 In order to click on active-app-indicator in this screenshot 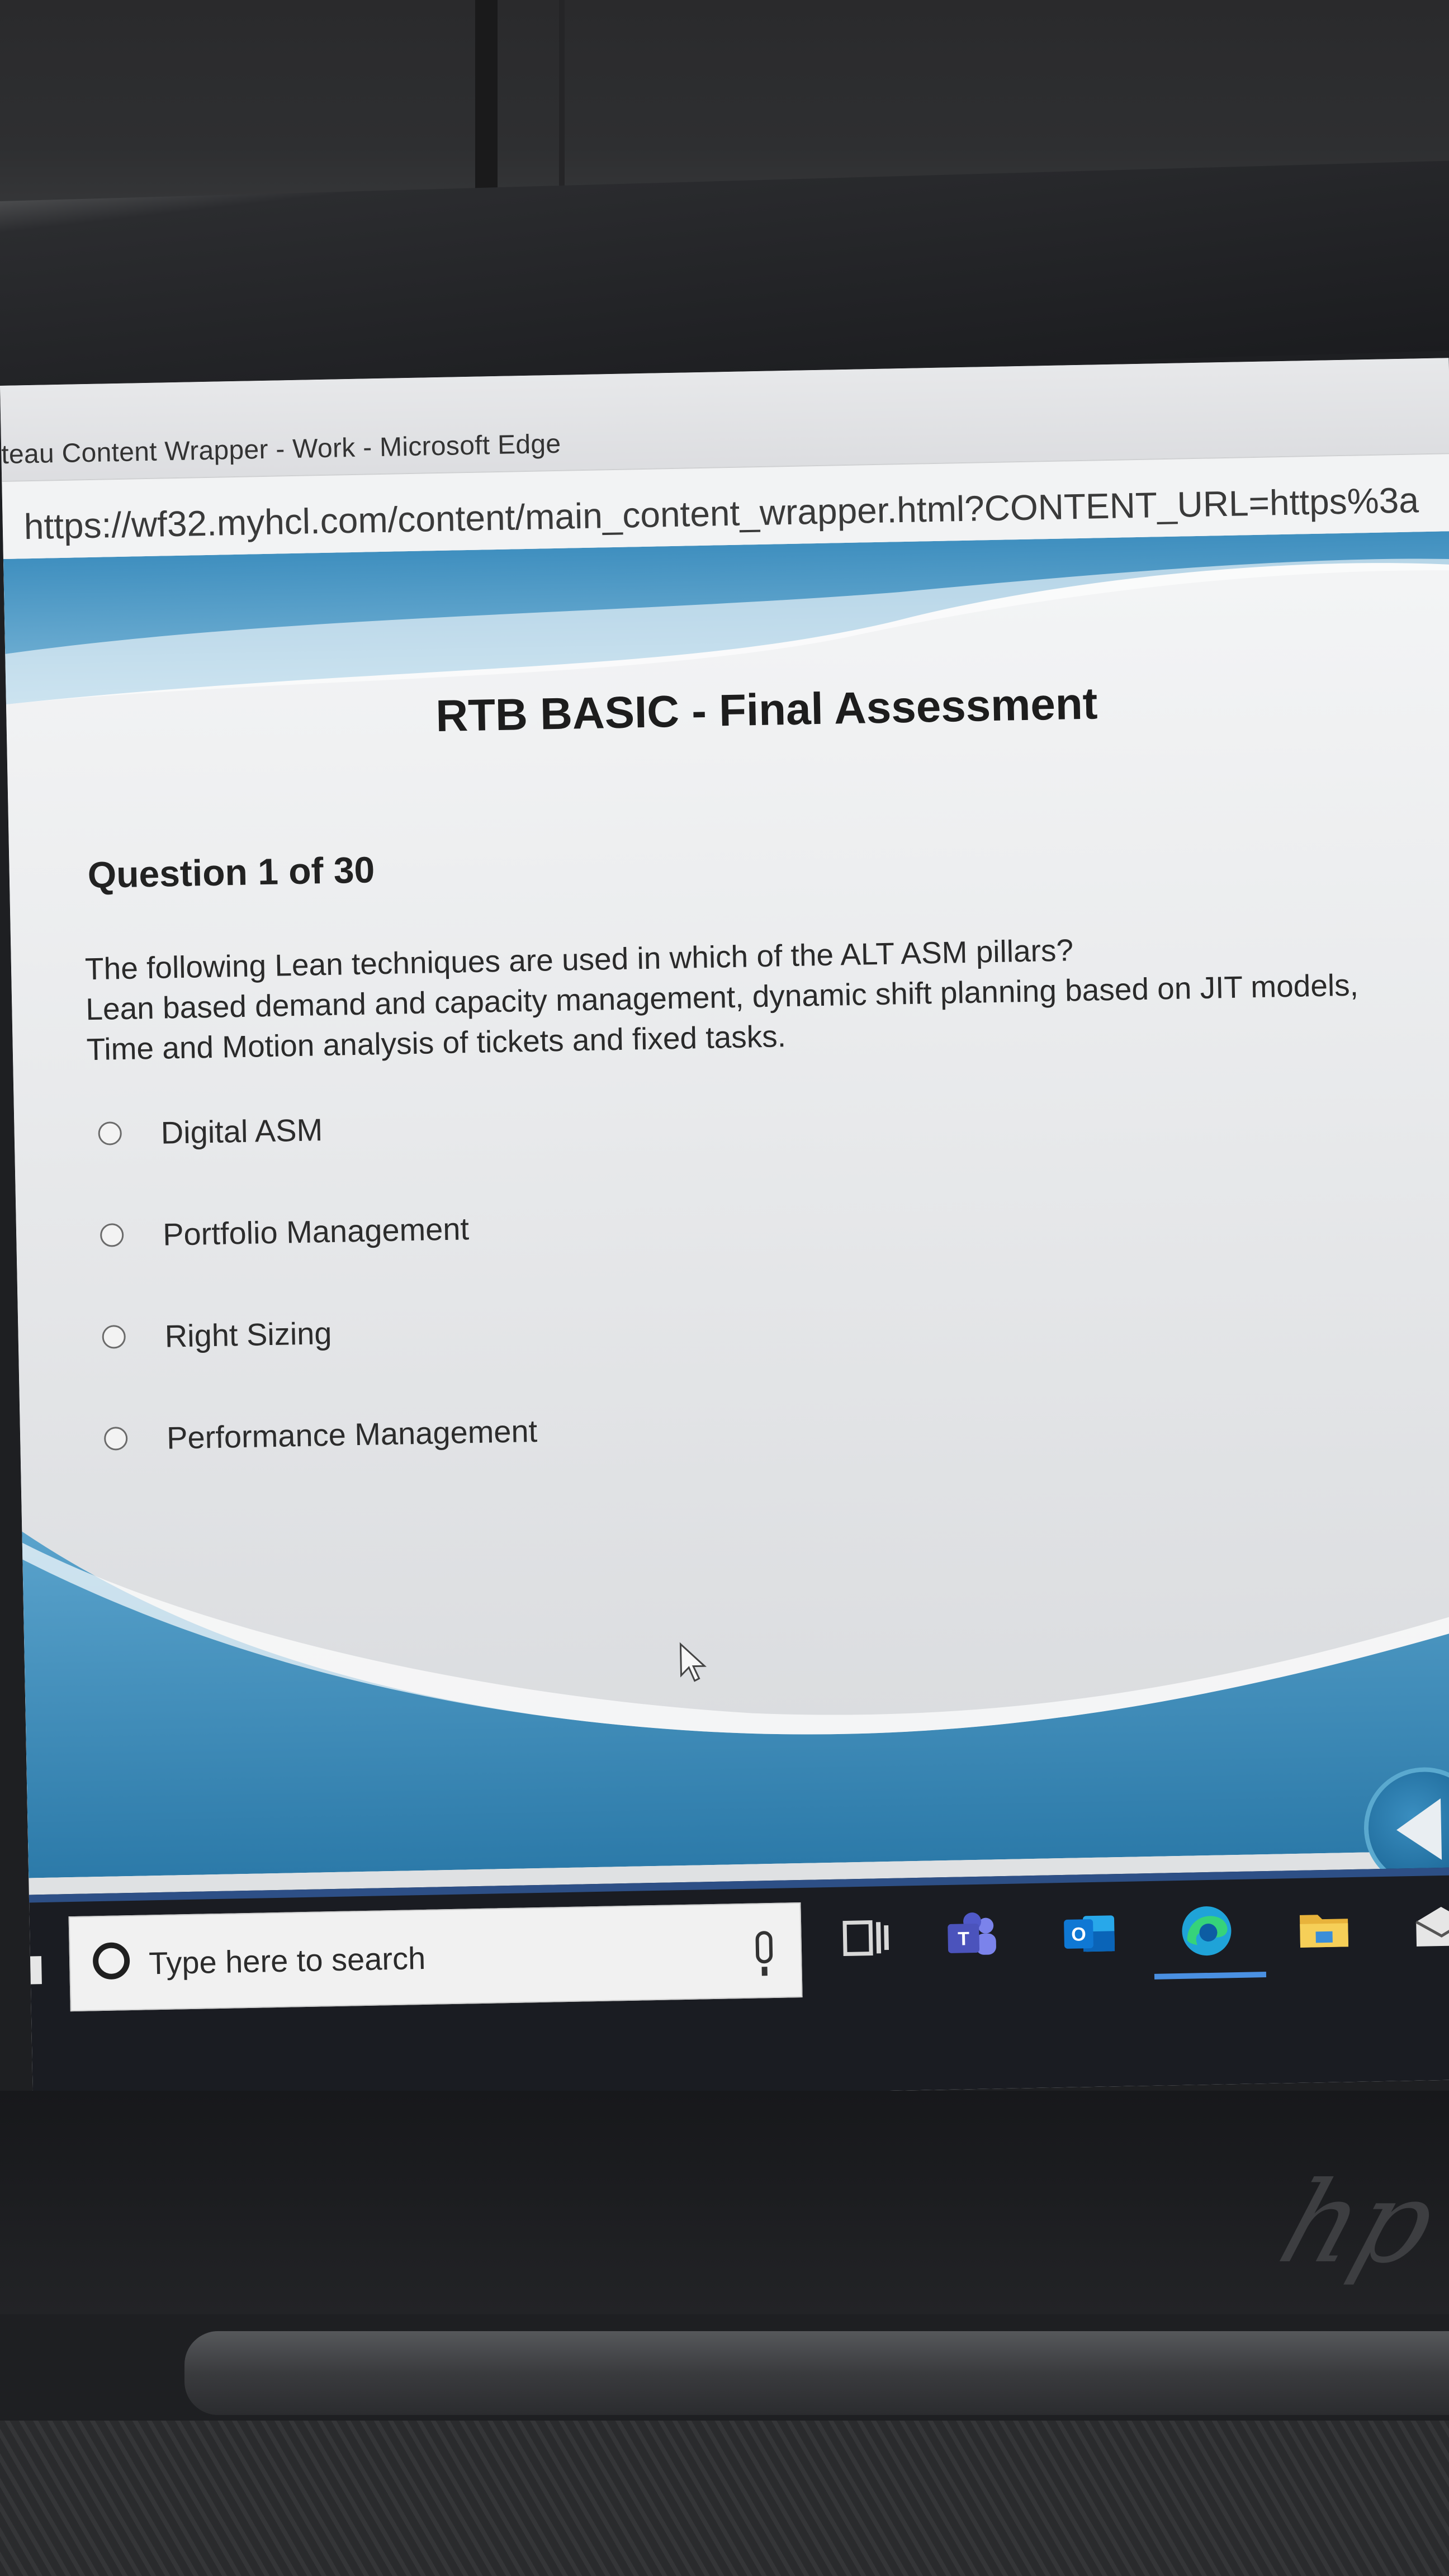, I will do `click(1210, 1976)`.